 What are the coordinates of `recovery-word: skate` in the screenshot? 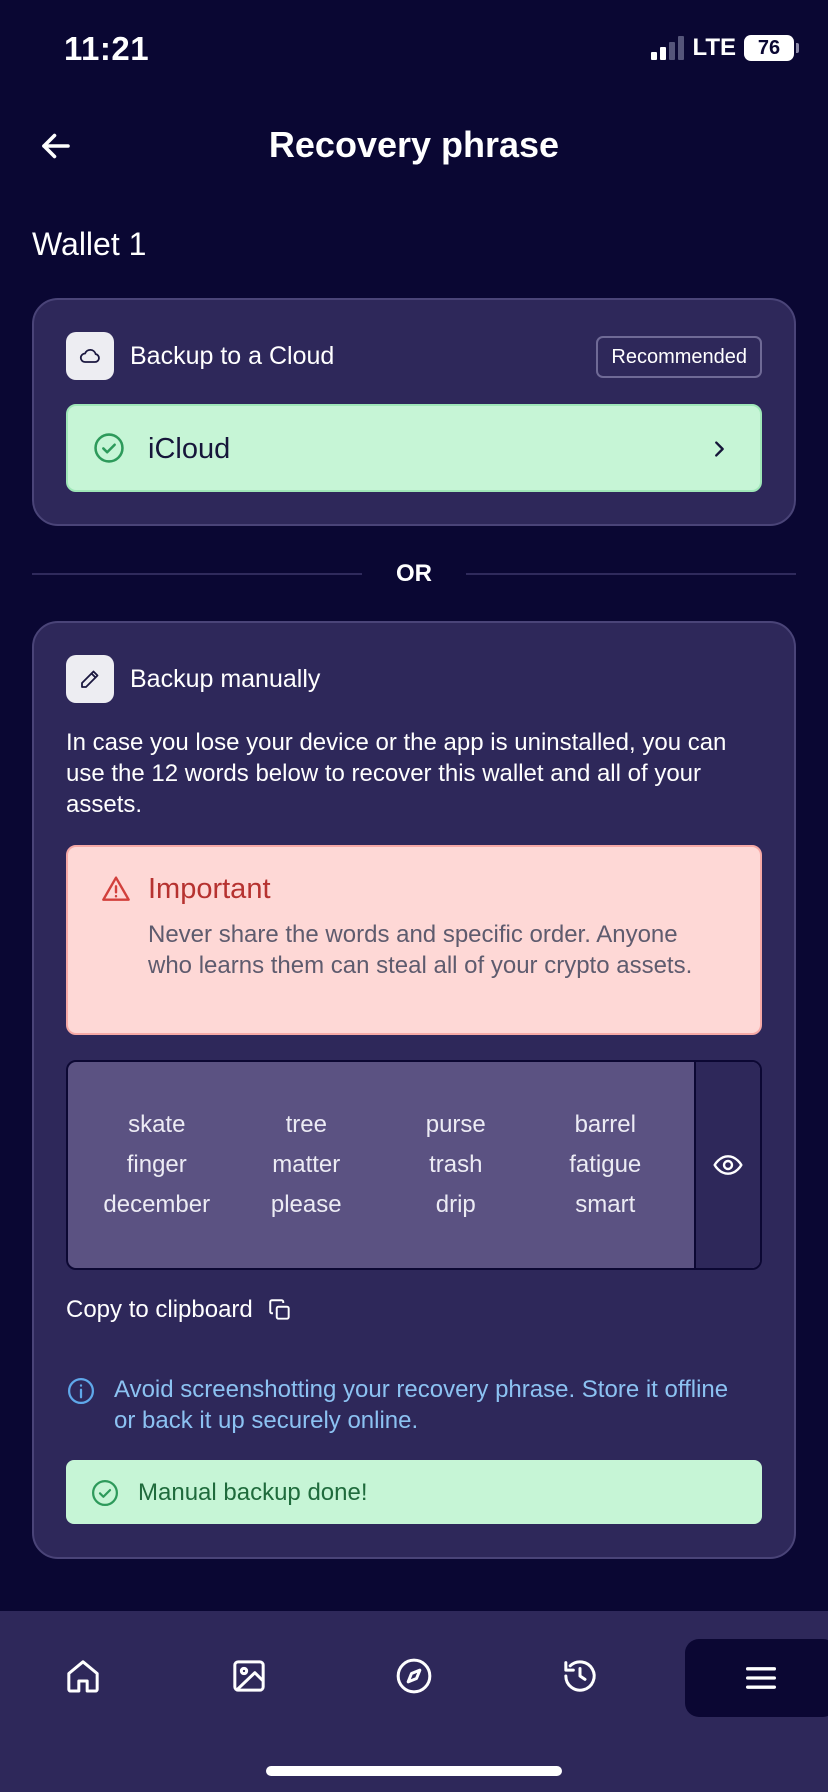 It's located at (157, 1124).